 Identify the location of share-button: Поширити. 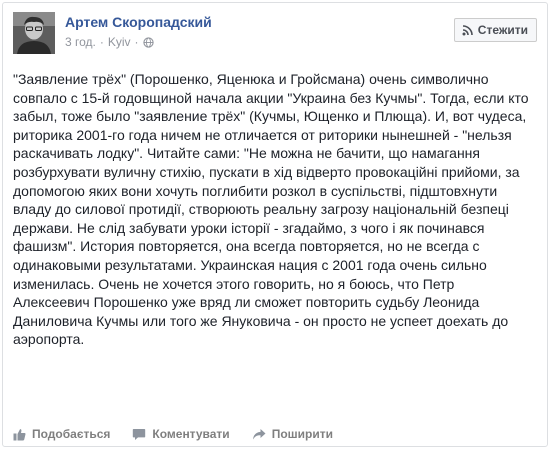
(292, 434).